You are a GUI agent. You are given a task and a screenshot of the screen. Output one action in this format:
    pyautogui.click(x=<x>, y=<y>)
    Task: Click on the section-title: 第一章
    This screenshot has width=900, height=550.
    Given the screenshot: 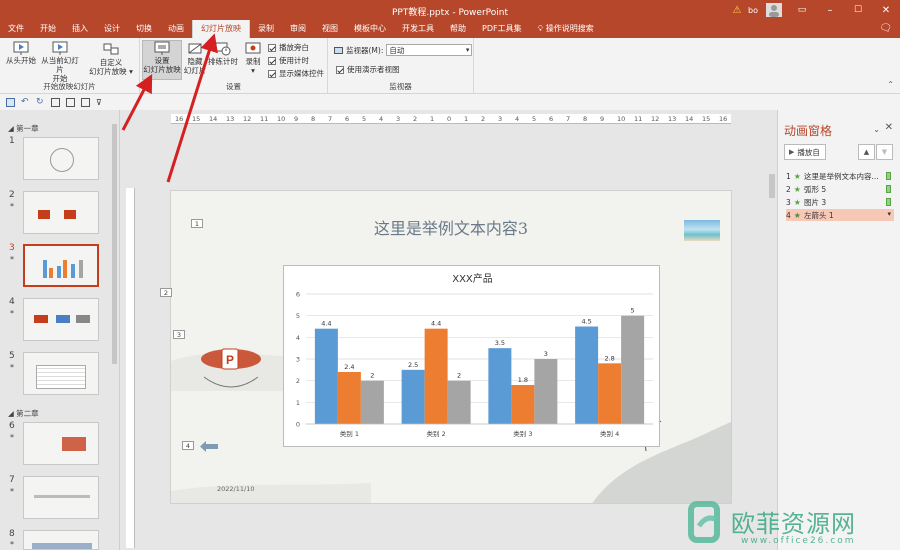 What is the action you would take?
    pyautogui.click(x=27, y=128)
    